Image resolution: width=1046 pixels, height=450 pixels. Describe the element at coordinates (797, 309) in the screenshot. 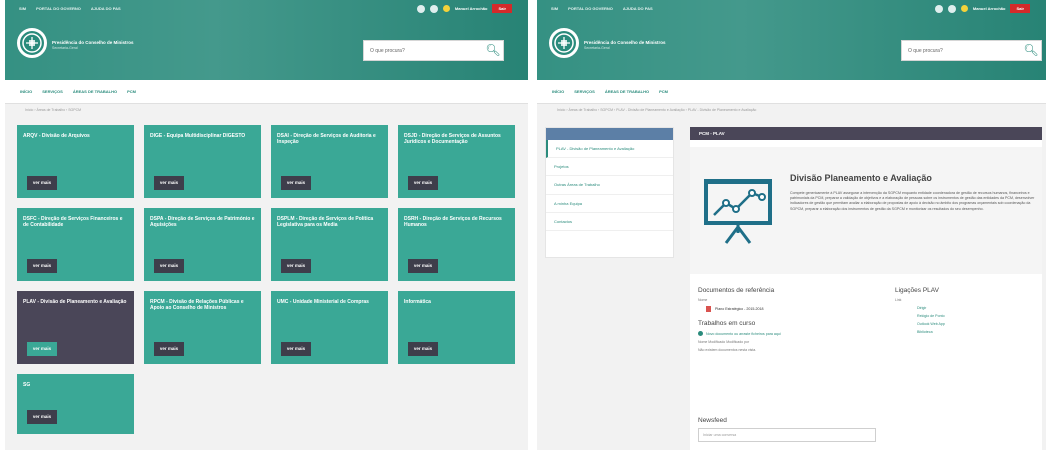

I see `document-row: Plano Estratégico - 2015-2018` at that location.